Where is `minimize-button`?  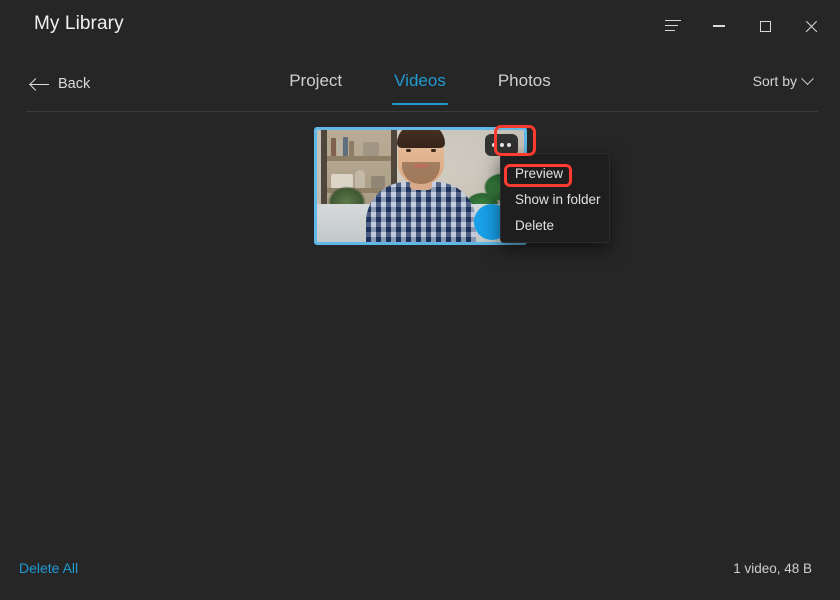 minimize-button is located at coordinates (719, 26).